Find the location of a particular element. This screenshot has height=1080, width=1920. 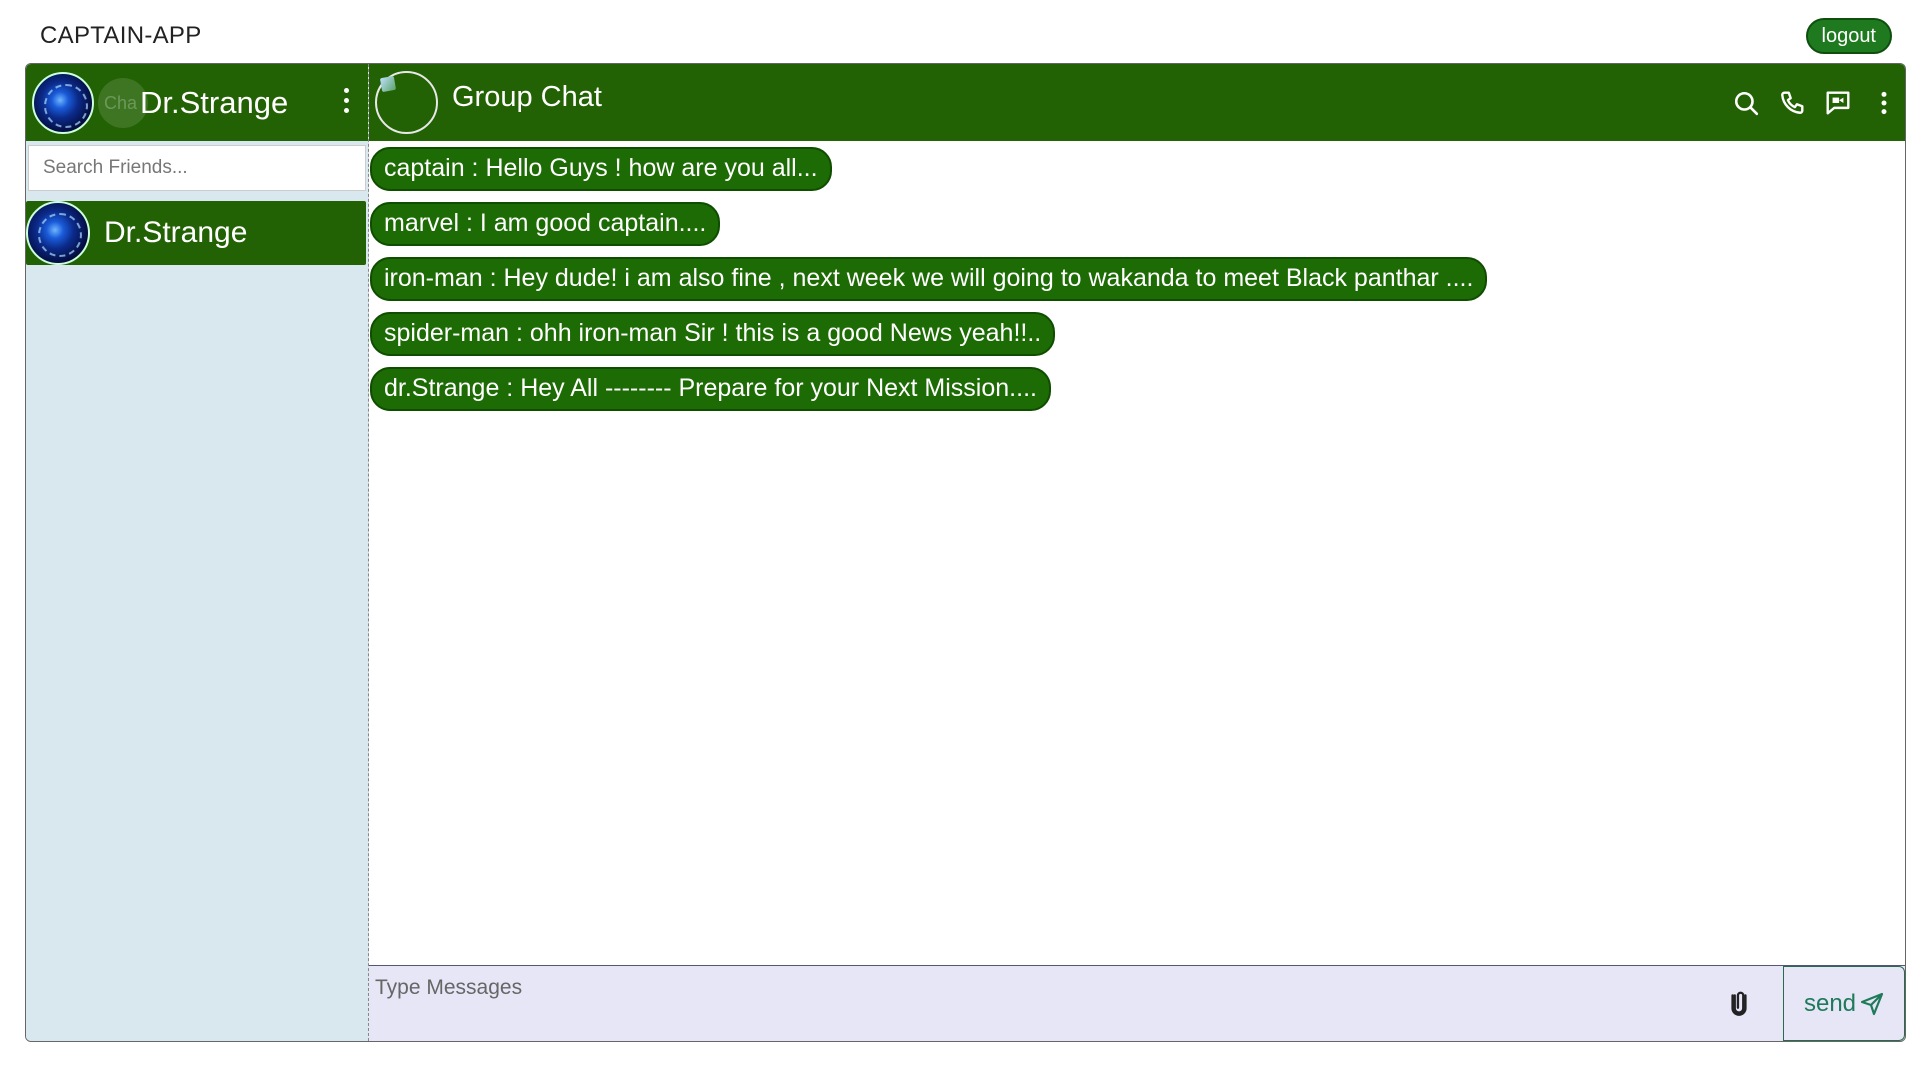

send-label: send is located at coordinates (1830, 1003).